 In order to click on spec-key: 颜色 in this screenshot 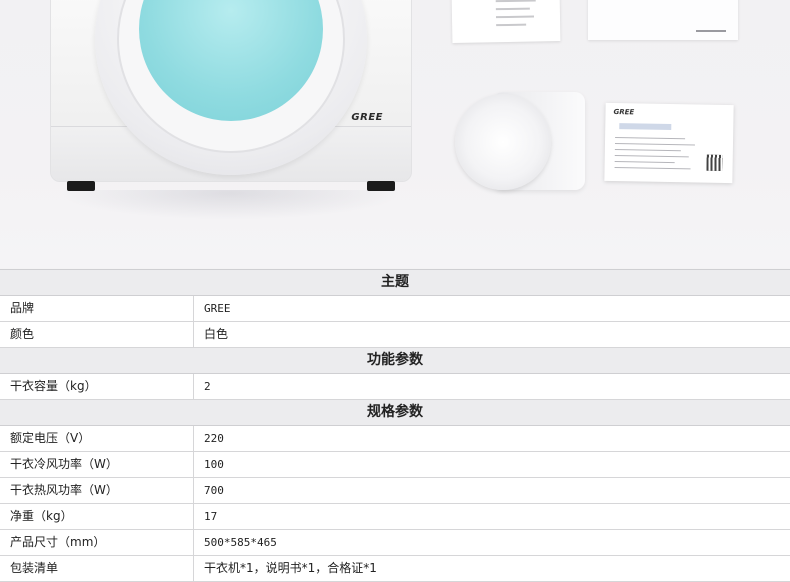, I will do `click(97, 334)`.